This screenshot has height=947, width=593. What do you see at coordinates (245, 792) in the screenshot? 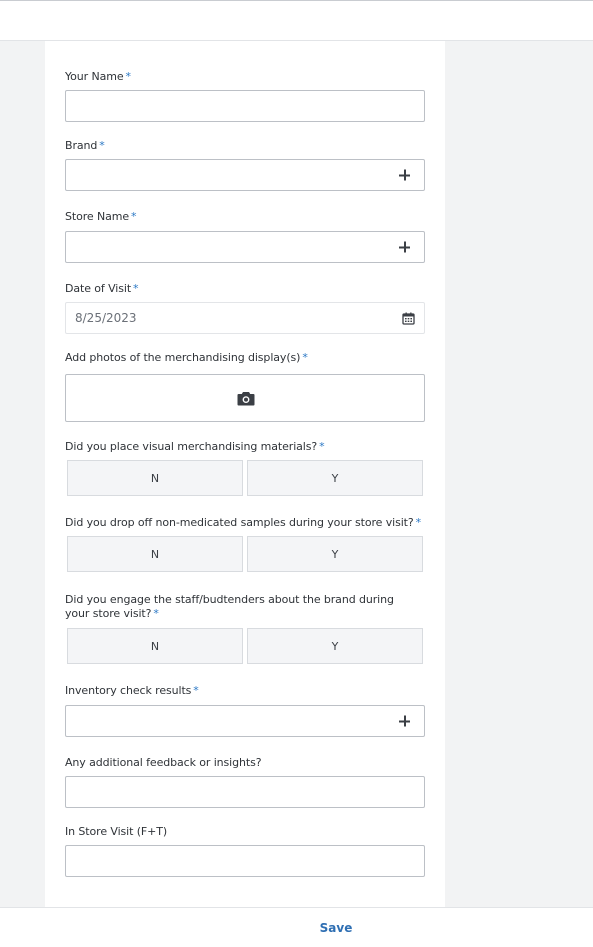
I see `feedback-input` at bounding box center [245, 792].